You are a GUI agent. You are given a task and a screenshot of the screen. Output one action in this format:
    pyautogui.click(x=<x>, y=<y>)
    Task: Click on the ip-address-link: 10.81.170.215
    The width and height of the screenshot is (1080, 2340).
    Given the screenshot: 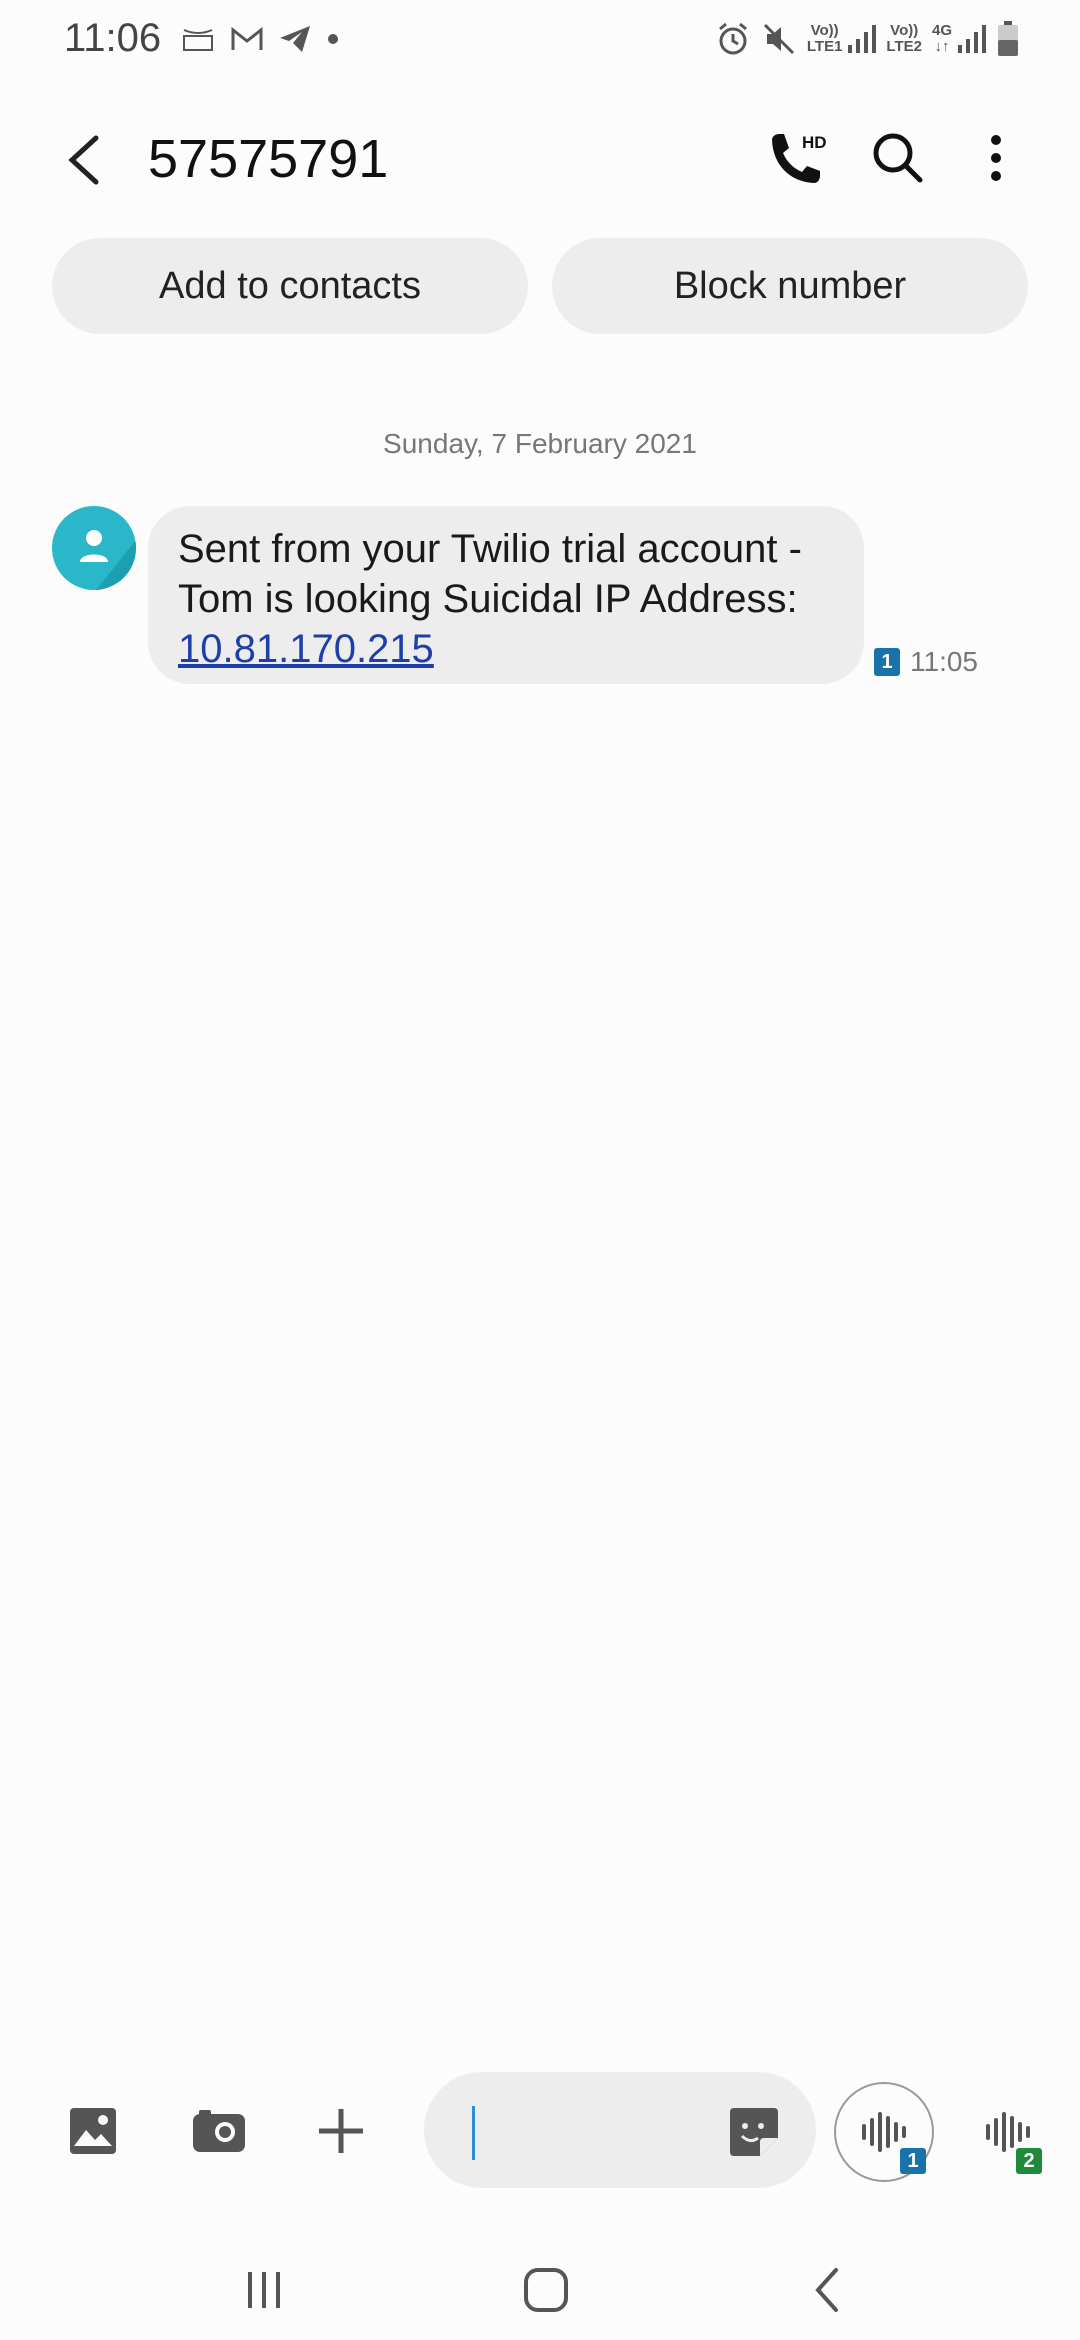 What is the action you would take?
    pyautogui.click(x=306, y=649)
    